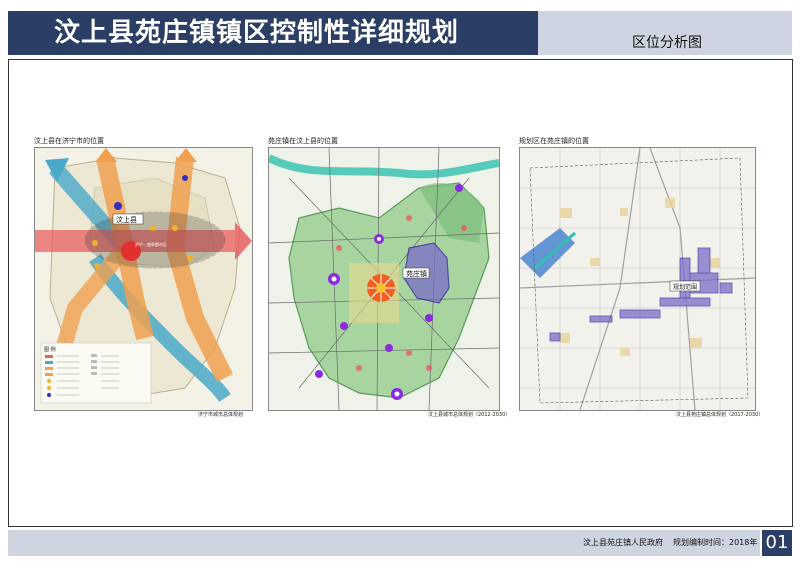 The width and height of the screenshot is (800, 565). What do you see at coordinates (50, 349) in the screenshot?
I see `legend-title: 图 例` at bounding box center [50, 349].